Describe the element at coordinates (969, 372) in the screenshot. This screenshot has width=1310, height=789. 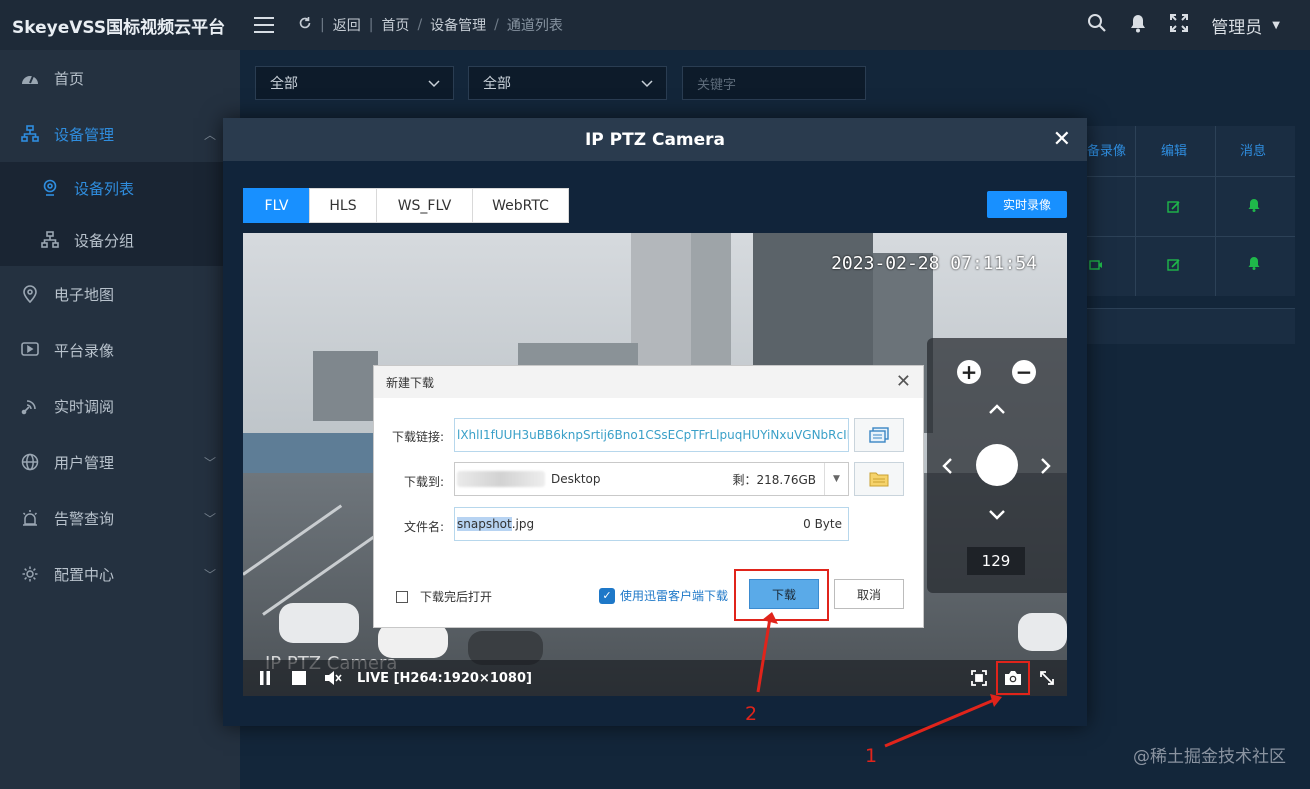
I see `zoom-in-icon: +` at that location.